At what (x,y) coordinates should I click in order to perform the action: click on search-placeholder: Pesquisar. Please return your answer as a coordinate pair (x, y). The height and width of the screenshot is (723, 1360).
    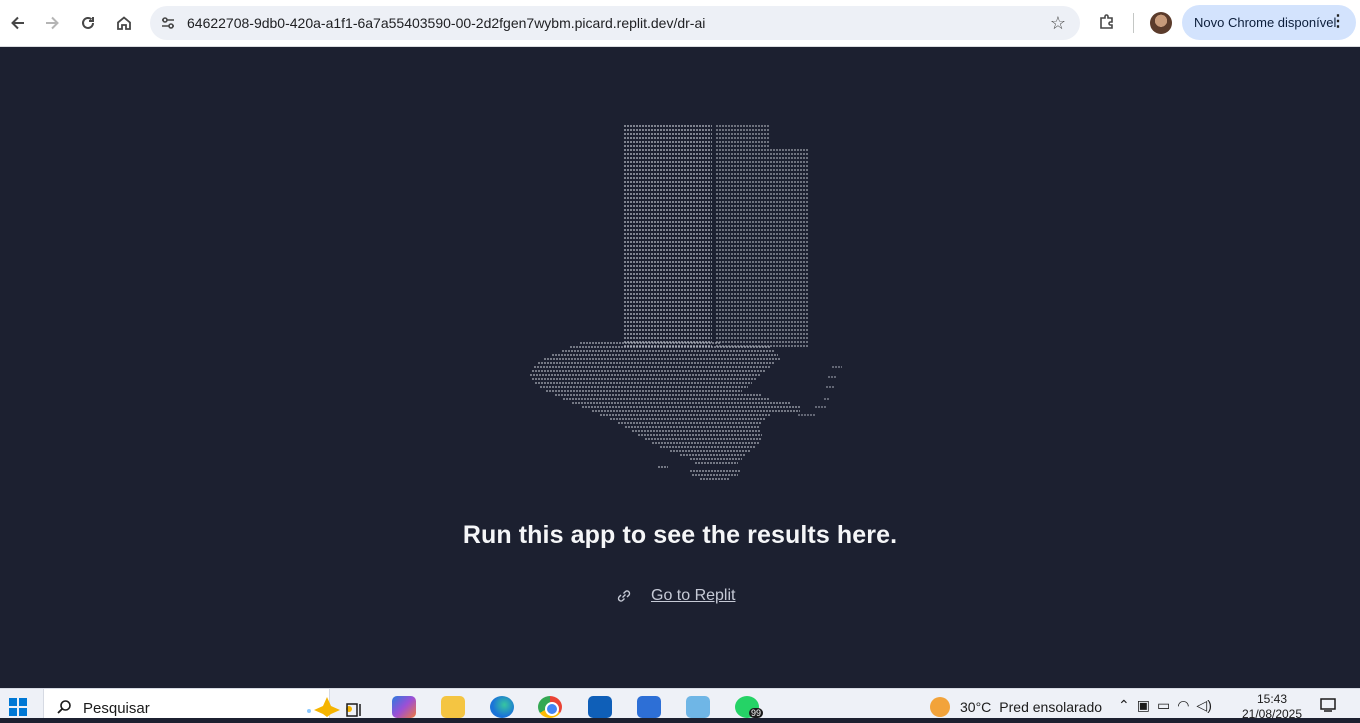
    Looking at the image, I should click on (116, 708).